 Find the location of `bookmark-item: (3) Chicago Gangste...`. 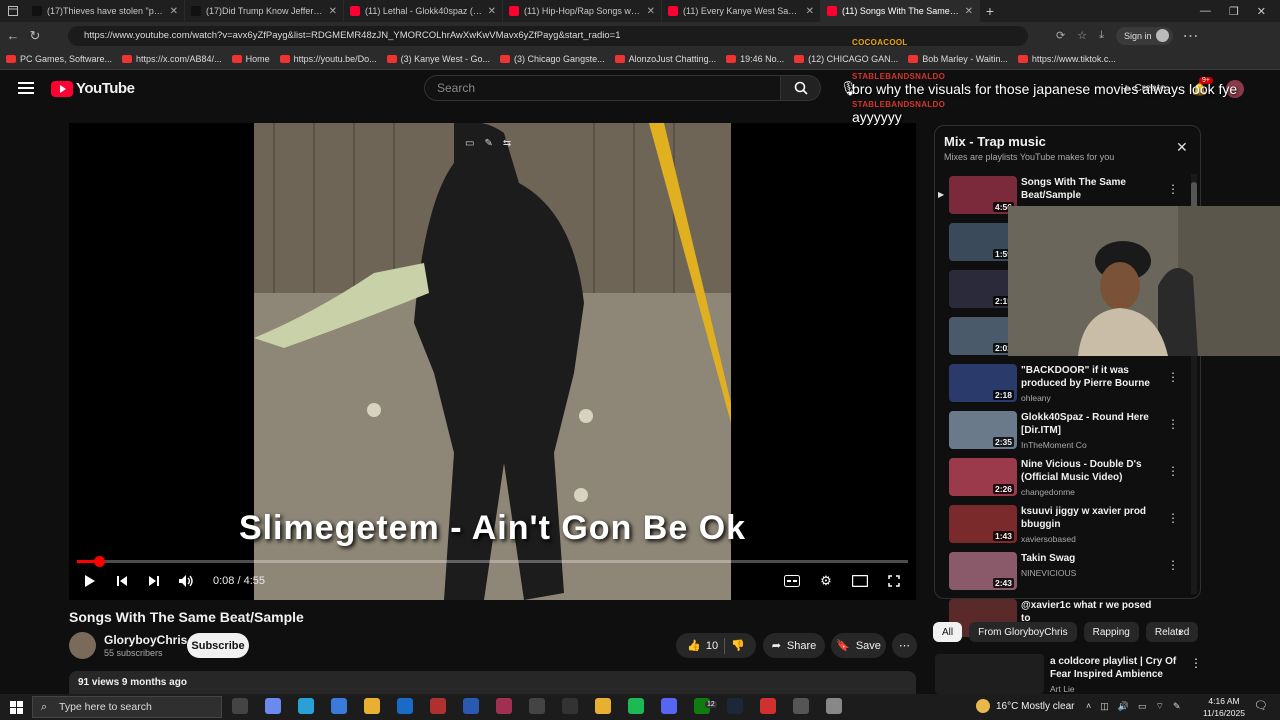

bookmark-item: (3) Chicago Gangste... is located at coordinates (552, 59).